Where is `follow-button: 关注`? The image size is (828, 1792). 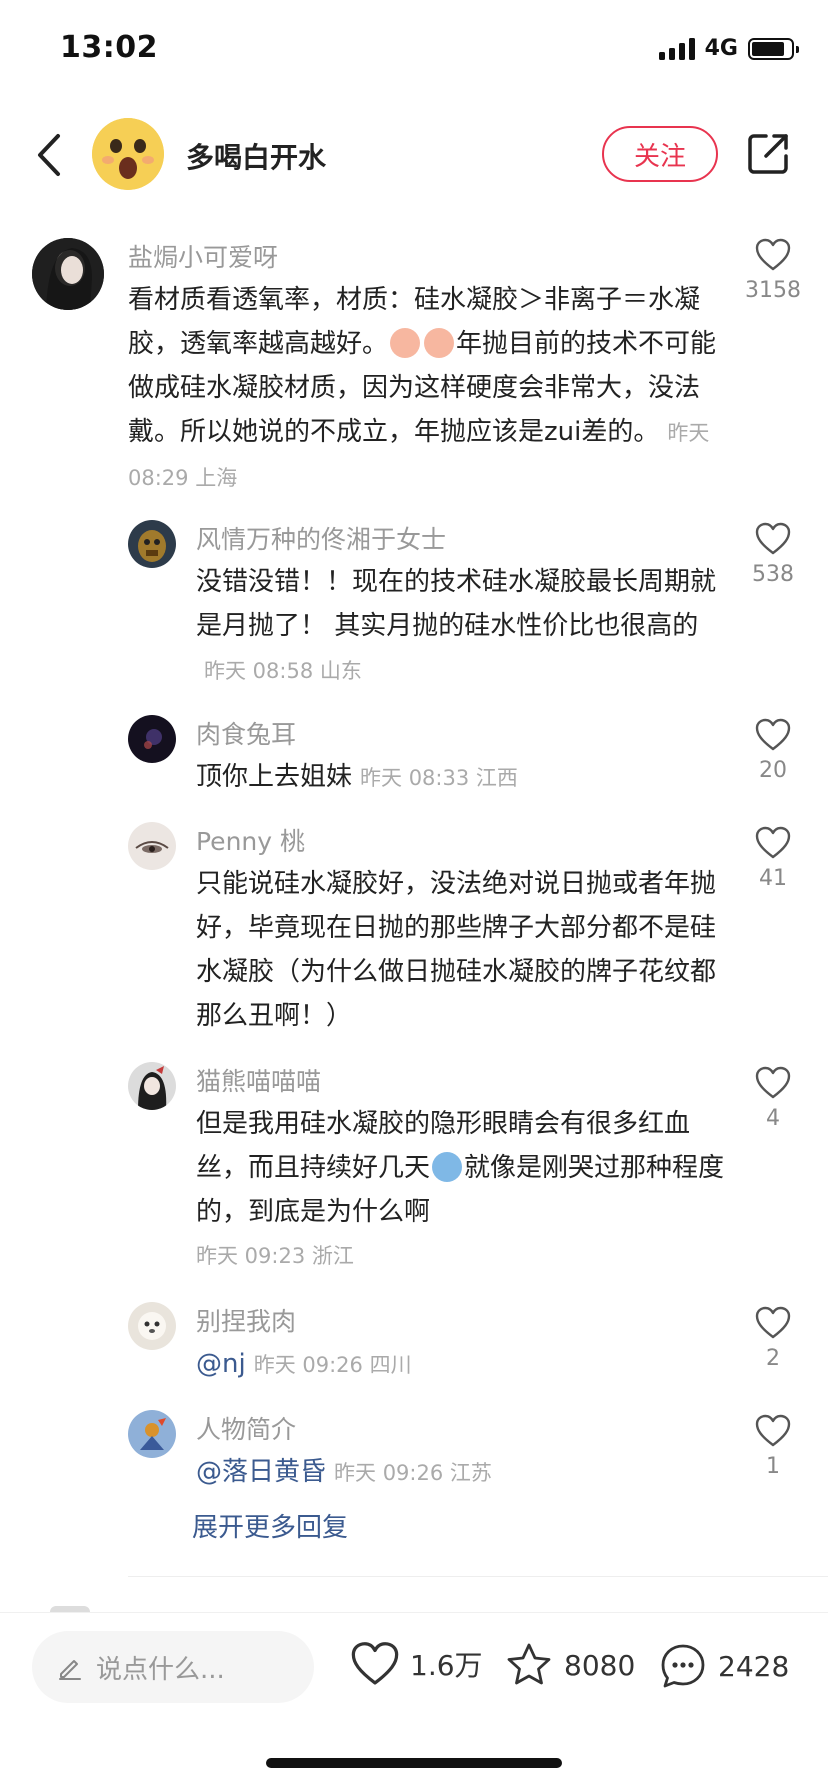 follow-button: 关注 is located at coordinates (660, 154).